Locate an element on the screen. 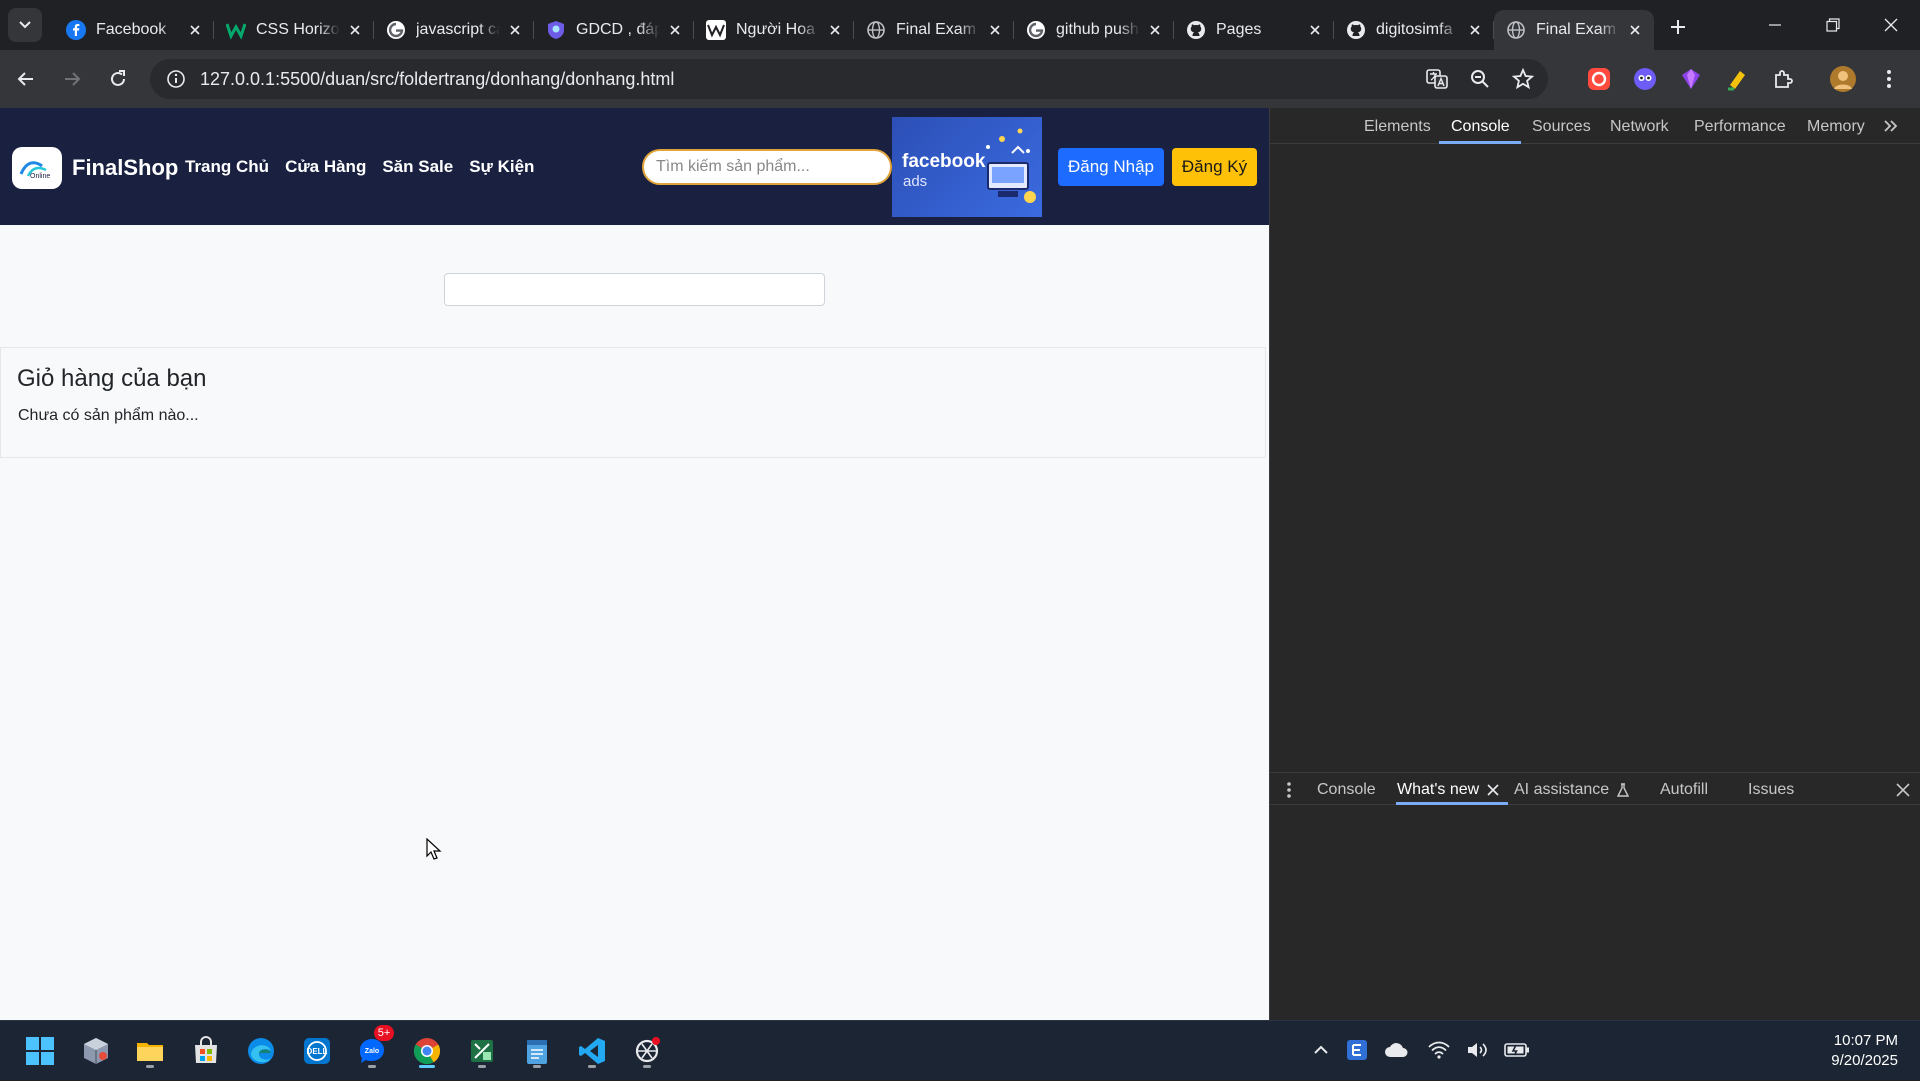  taskbar-openai-app is located at coordinates (647, 1051).